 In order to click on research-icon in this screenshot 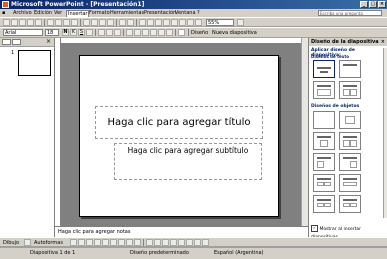, I will do `click(74, 22)`.